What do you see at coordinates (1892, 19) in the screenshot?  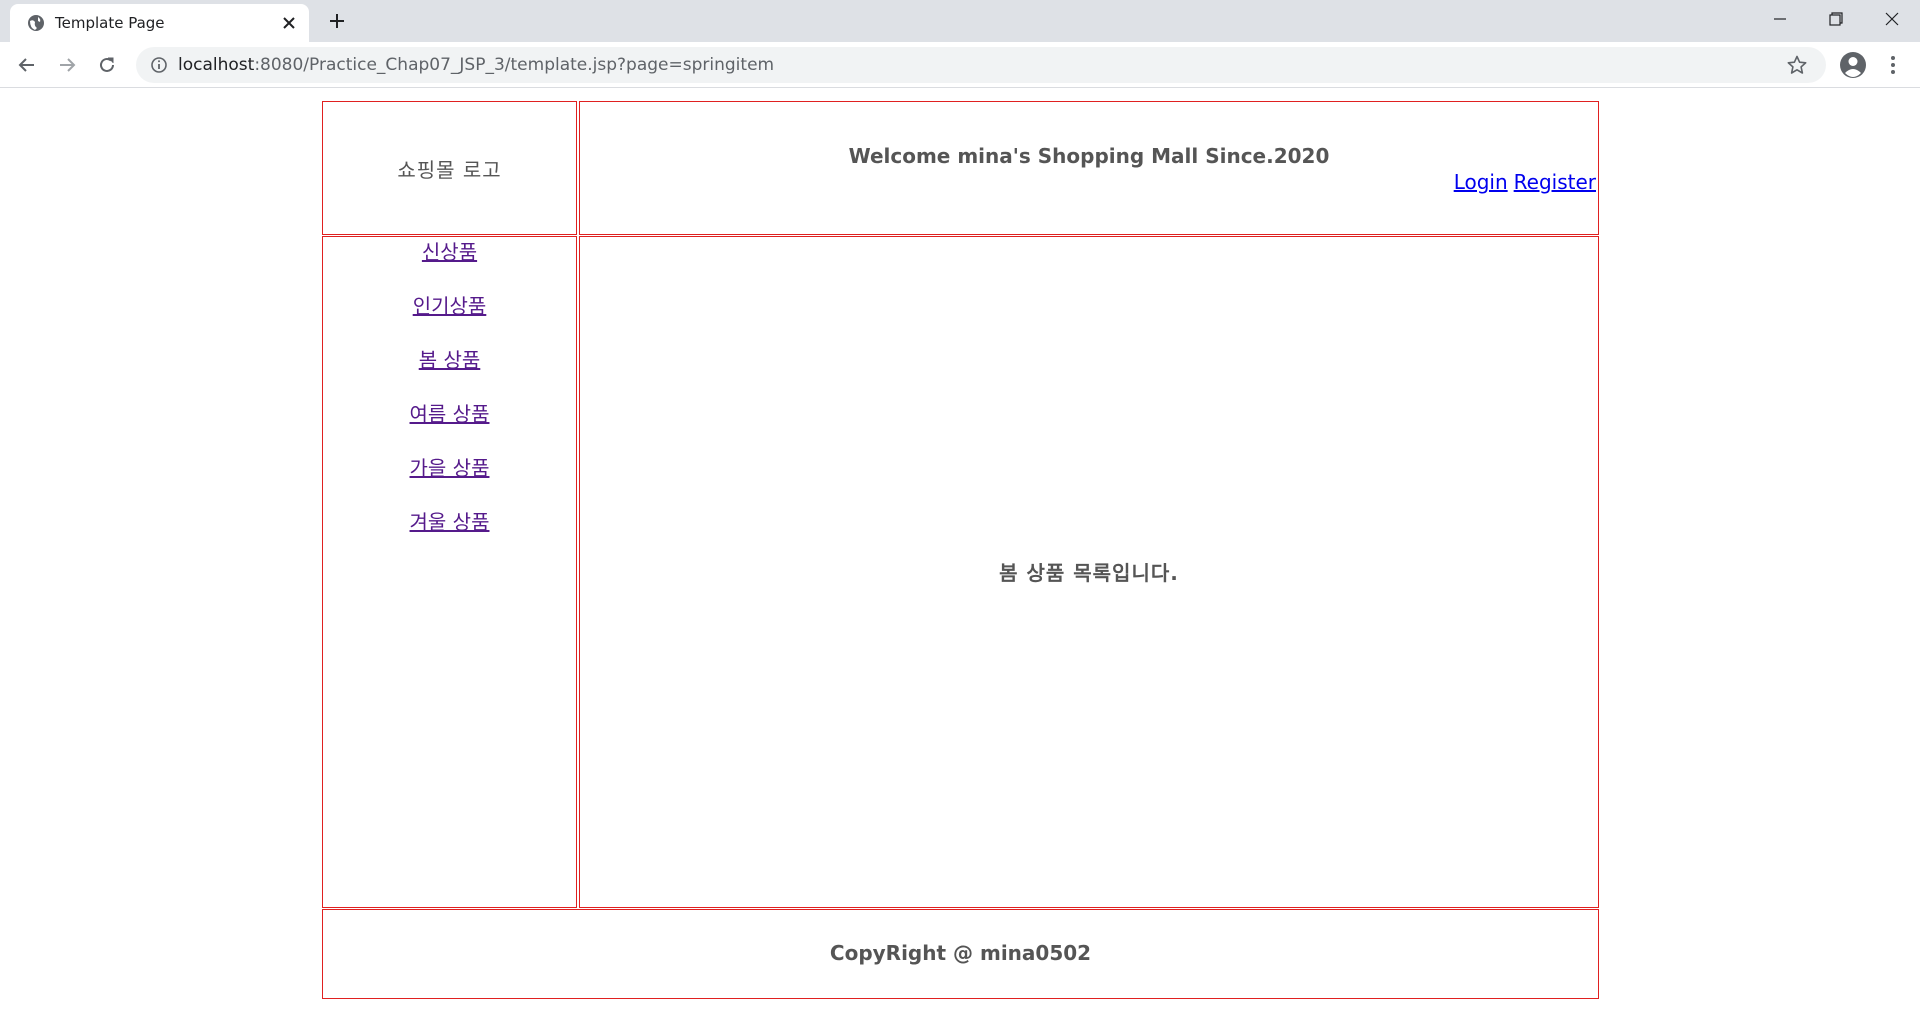 I see `close-window-icon` at bounding box center [1892, 19].